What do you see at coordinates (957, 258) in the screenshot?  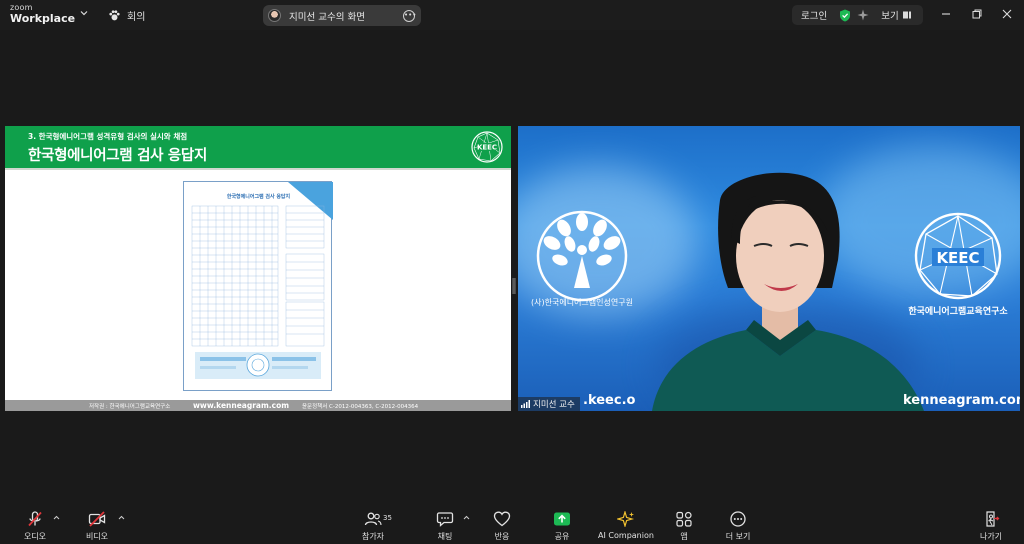 I see `keec-logo-text: KEEC` at bounding box center [957, 258].